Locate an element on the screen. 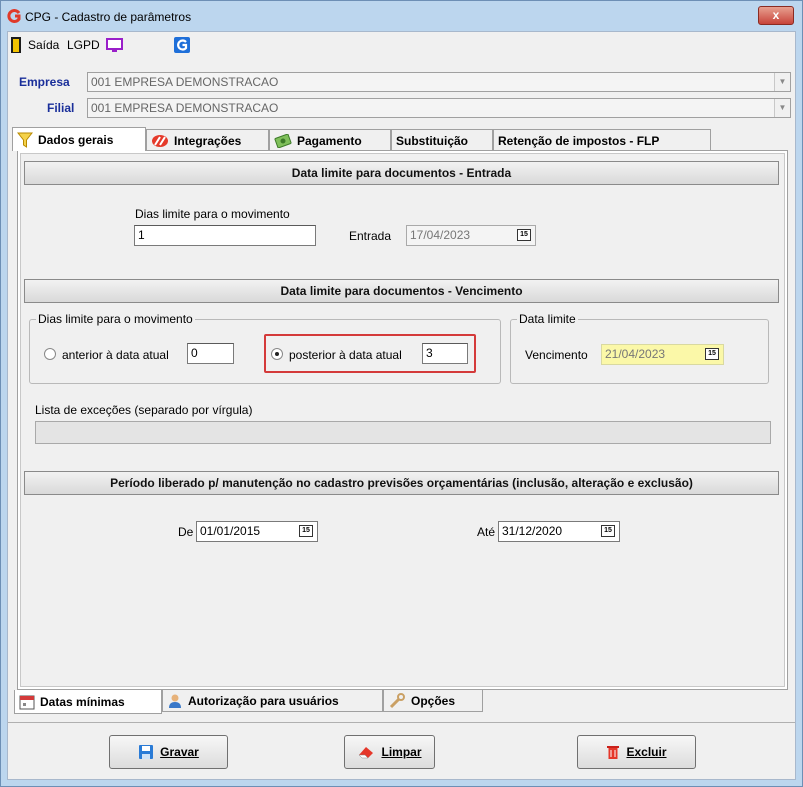 This screenshot has height=787, width=803. dias-limite-group-label: Dias limite para o movimento is located at coordinates (115, 319).